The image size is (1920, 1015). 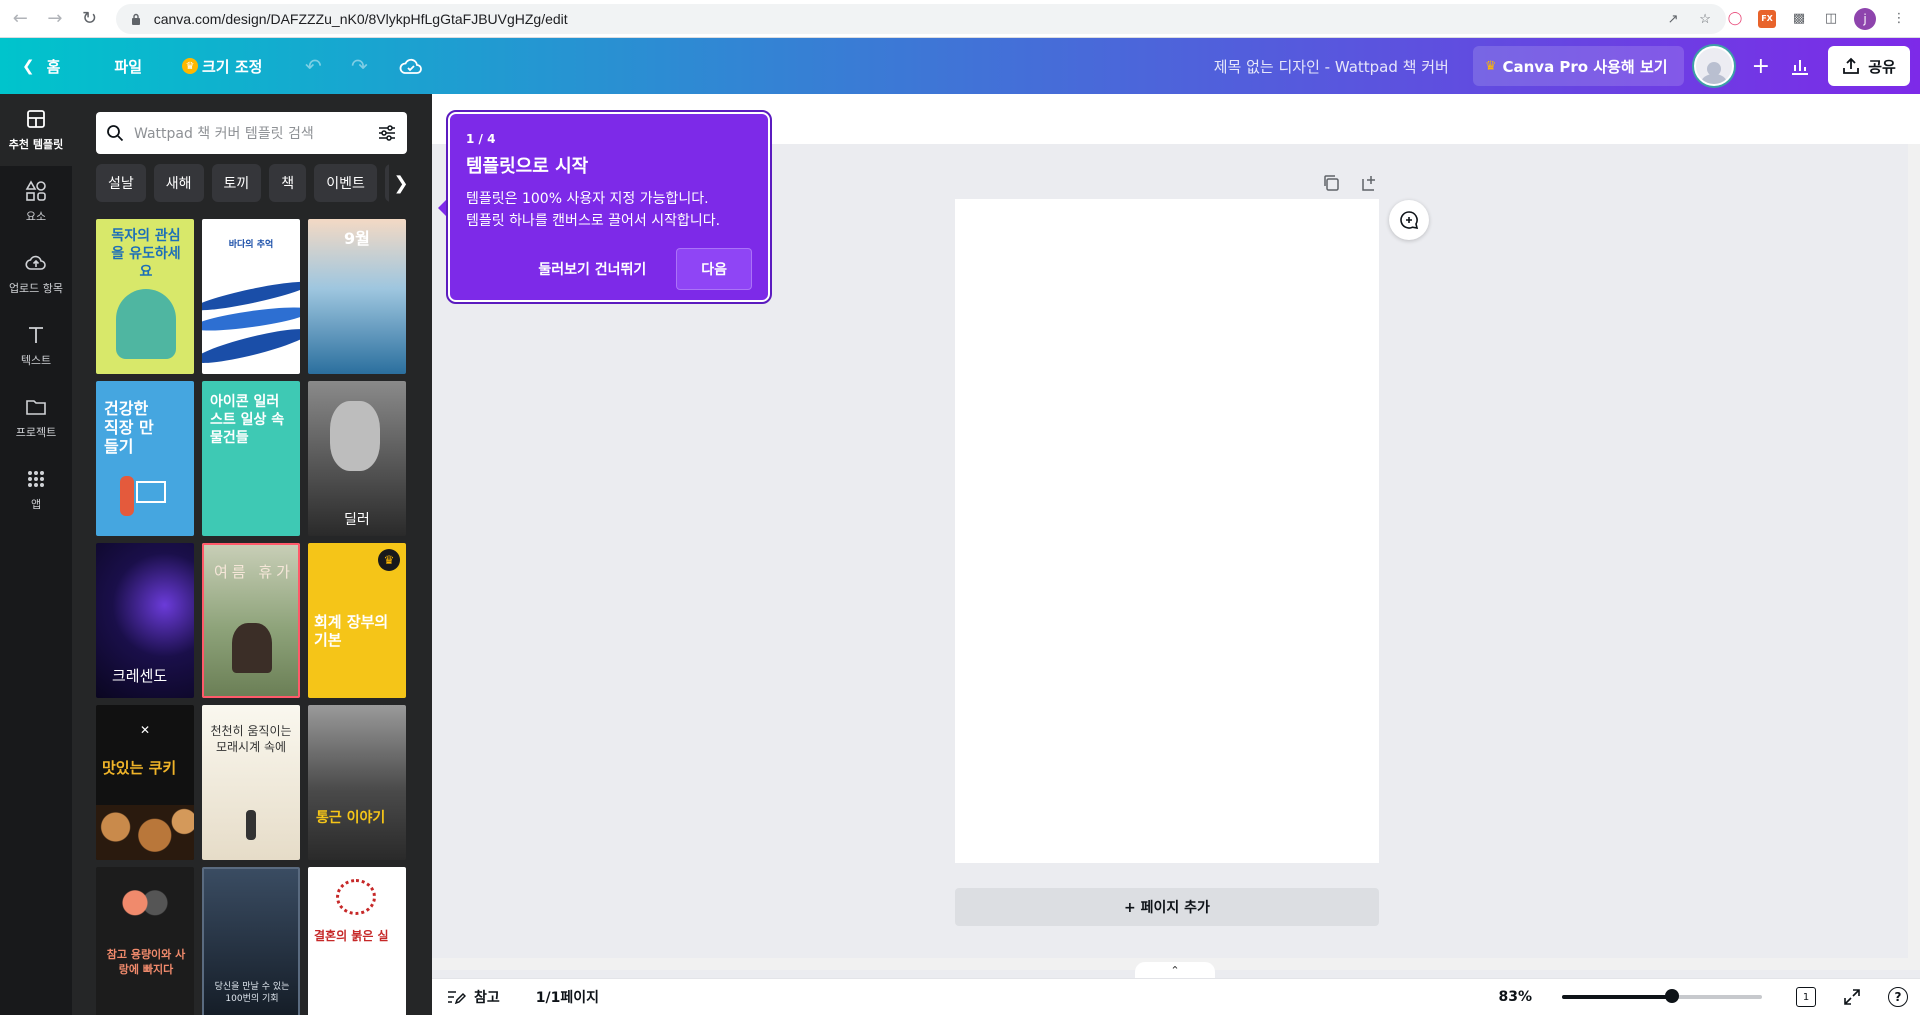 I want to click on template-title: 결혼의 붉은 실, so click(x=351, y=936).